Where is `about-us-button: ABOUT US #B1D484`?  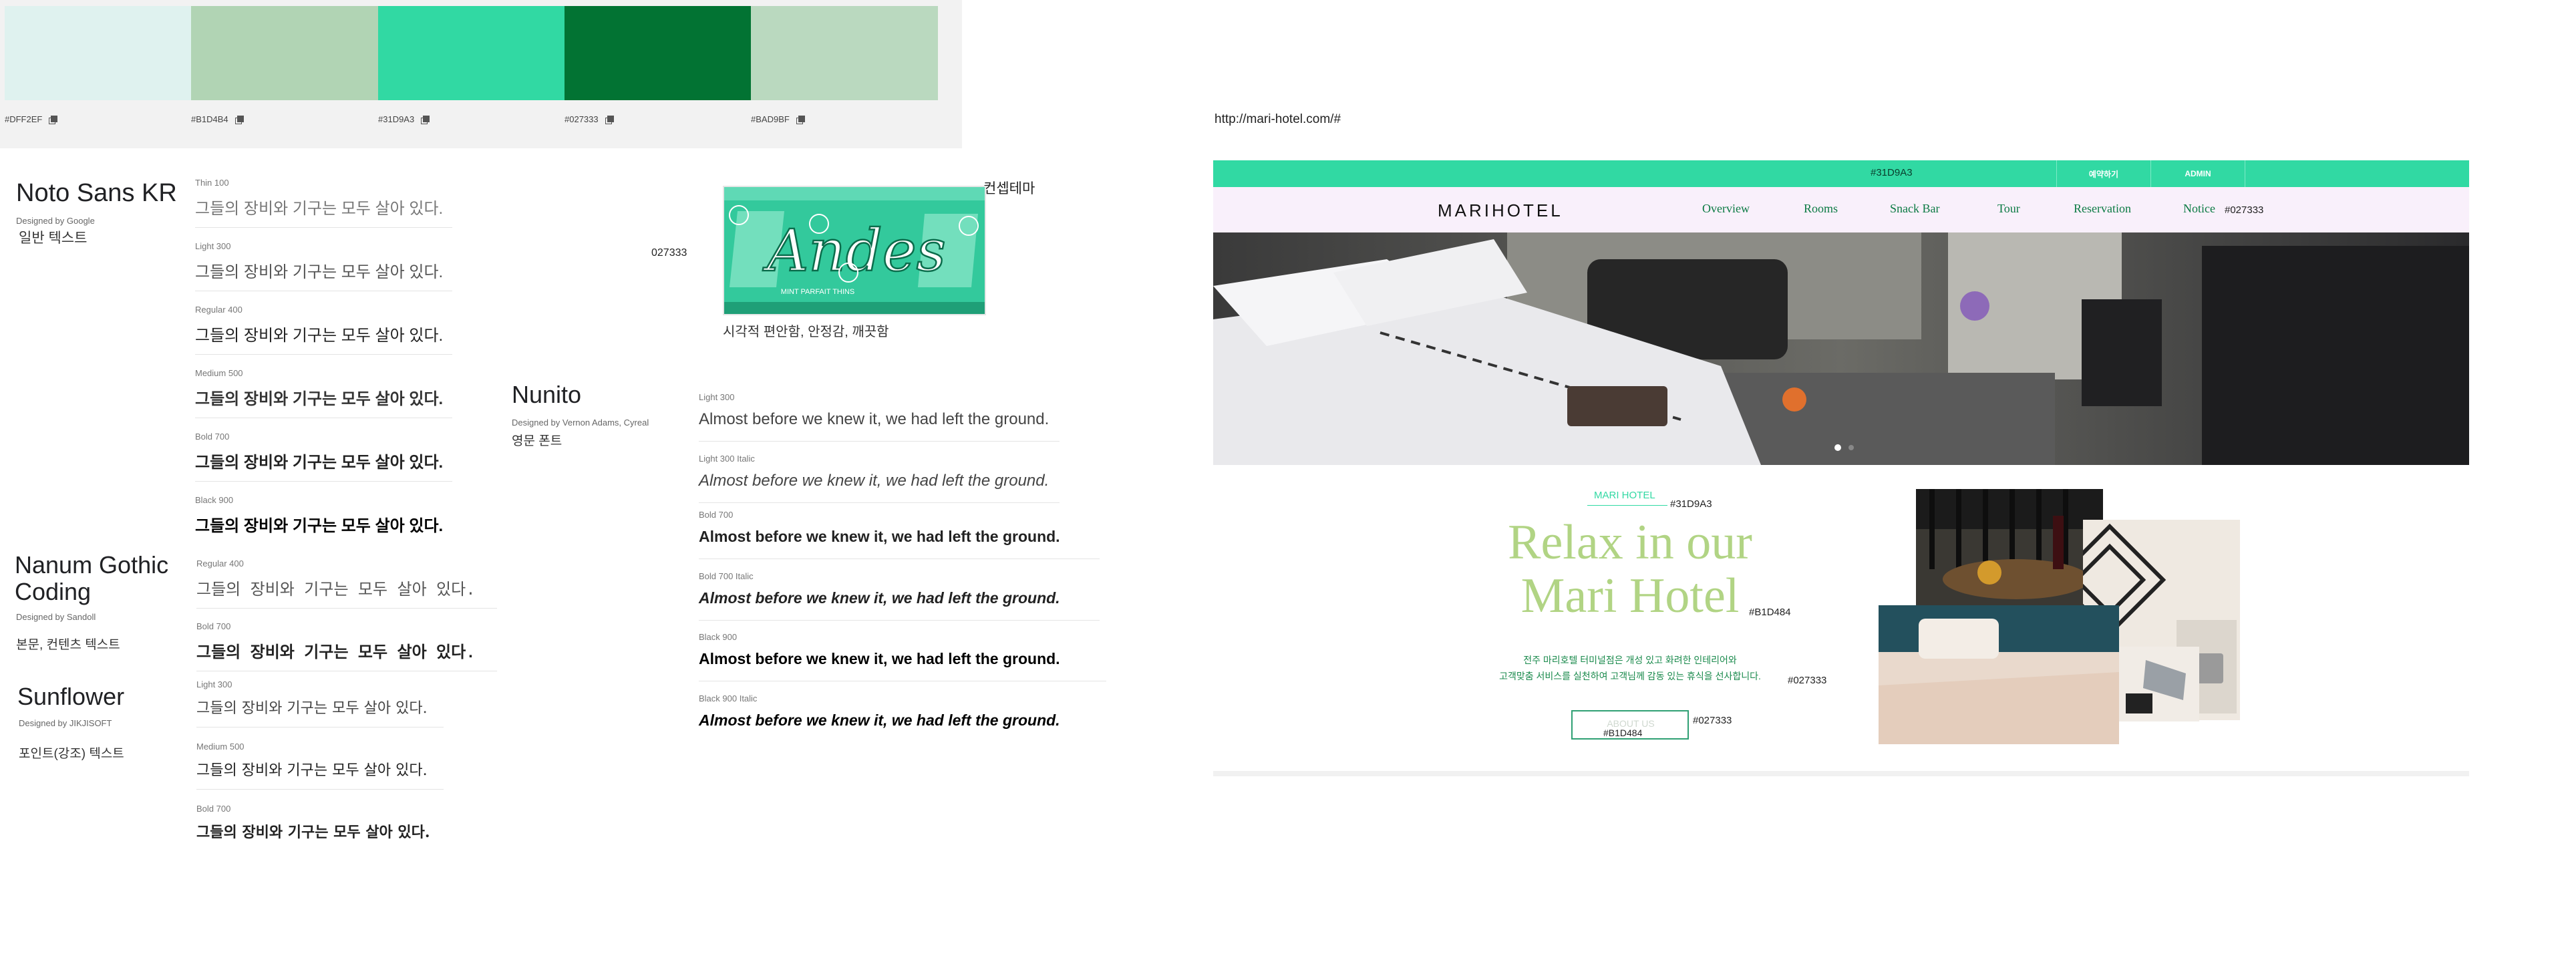 about-us-button: ABOUT US #B1D484 is located at coordinates (1630, 725).